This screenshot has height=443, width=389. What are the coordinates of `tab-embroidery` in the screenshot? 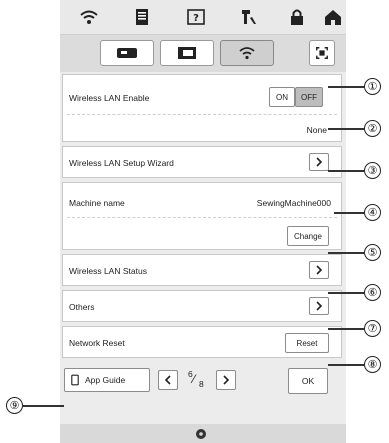 It's located at (187, 53).